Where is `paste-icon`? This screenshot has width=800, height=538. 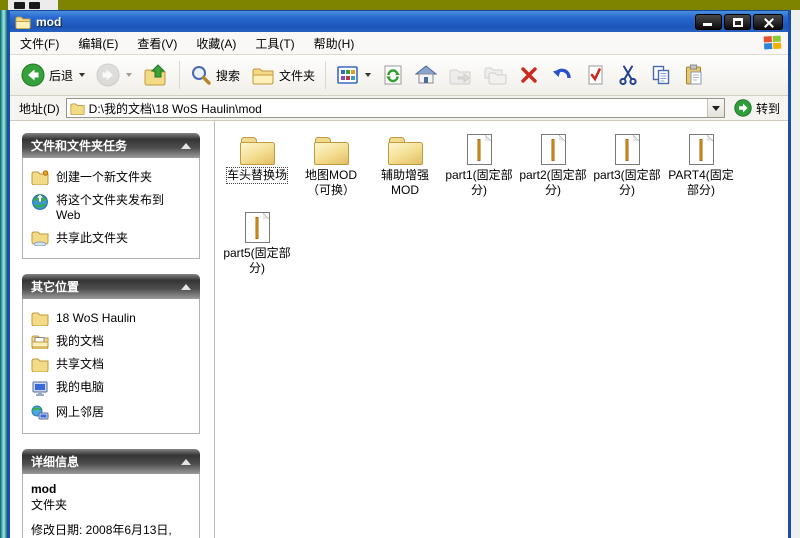 paste-icon is located at coordinates (694, 74).